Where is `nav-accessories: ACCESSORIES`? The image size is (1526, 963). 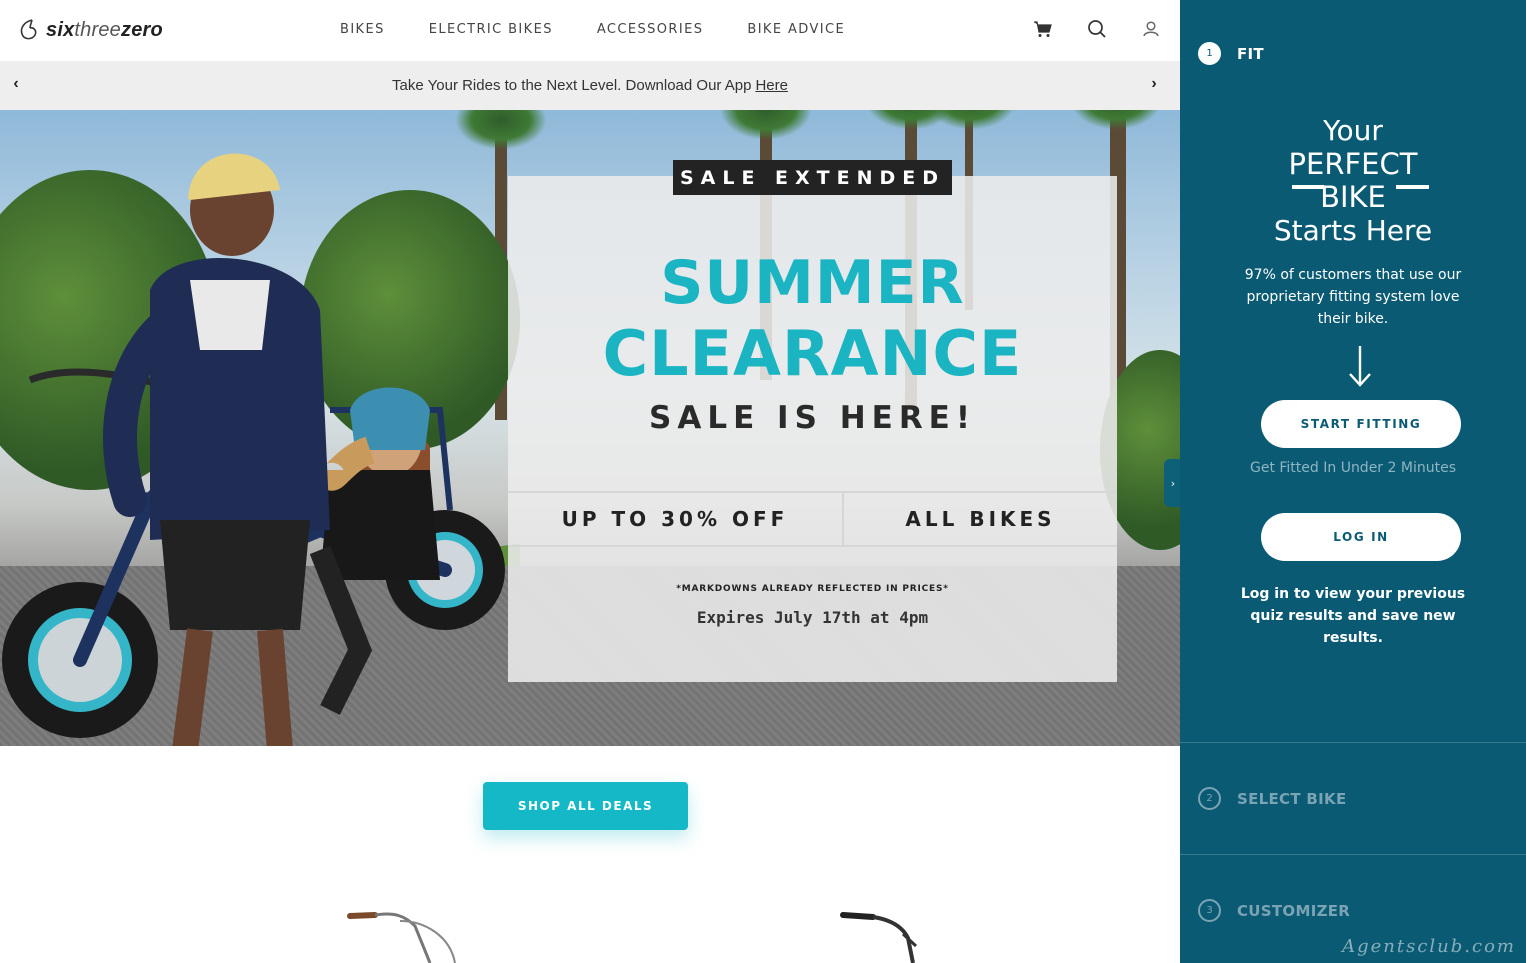
nav-accessories: ACCESSORIES is located at coordinates (650, 29).